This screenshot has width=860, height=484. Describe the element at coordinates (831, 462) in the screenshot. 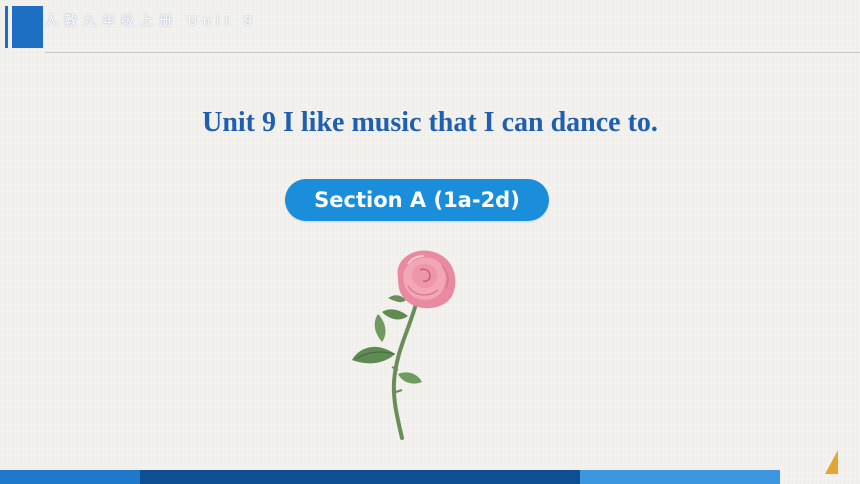

I see `corner-triangle-decoration` at that location.